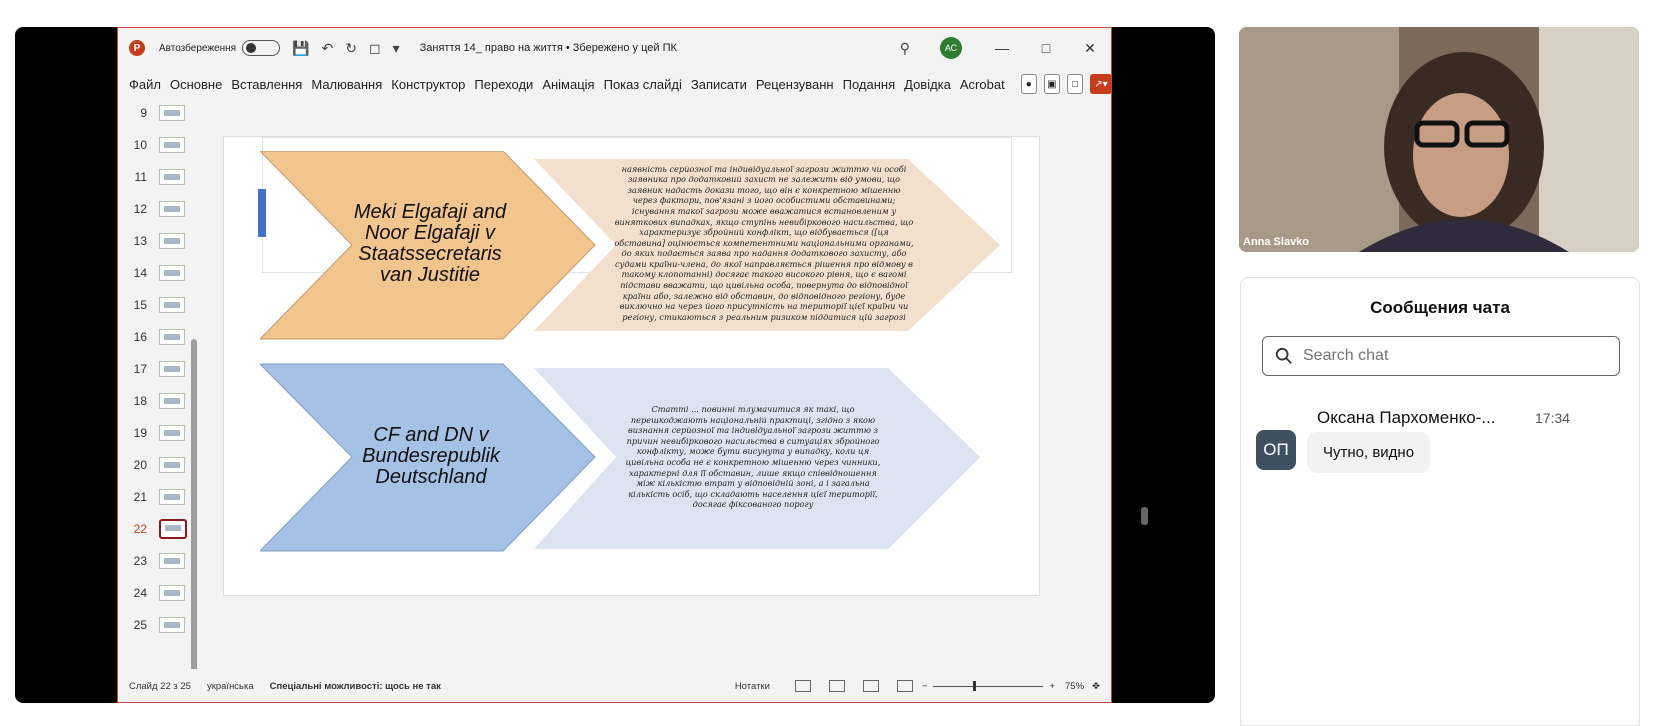 Image resolution: width=1663 pixels, height=726 pixels. Describe the element at coordinates (230, 686) in the screenshot. I see `language-indicator: українська` at that location.